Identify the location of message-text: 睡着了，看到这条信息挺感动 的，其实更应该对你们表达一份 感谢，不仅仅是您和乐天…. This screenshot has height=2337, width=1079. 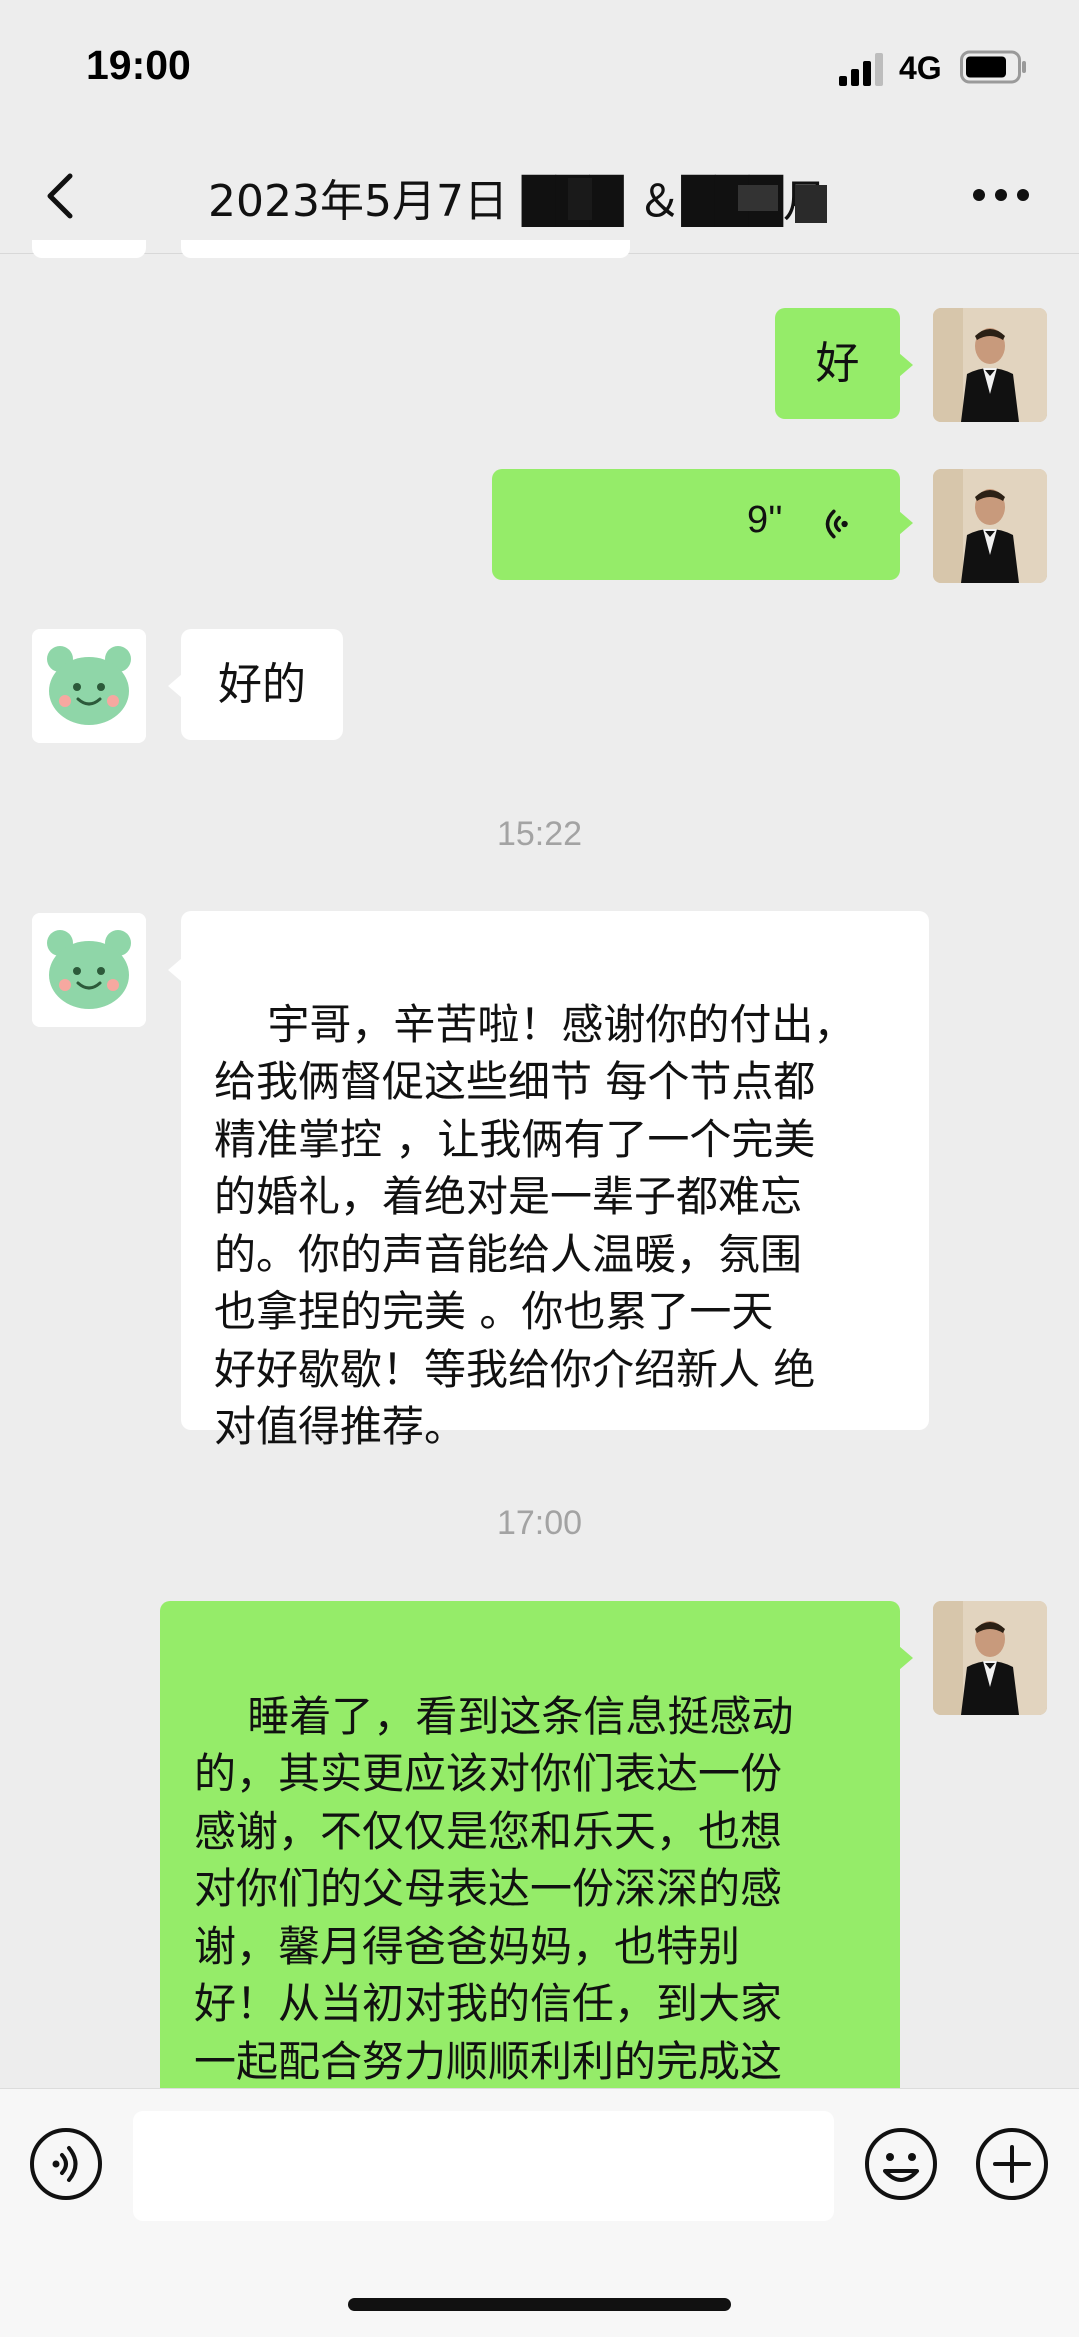
(494, 1917).